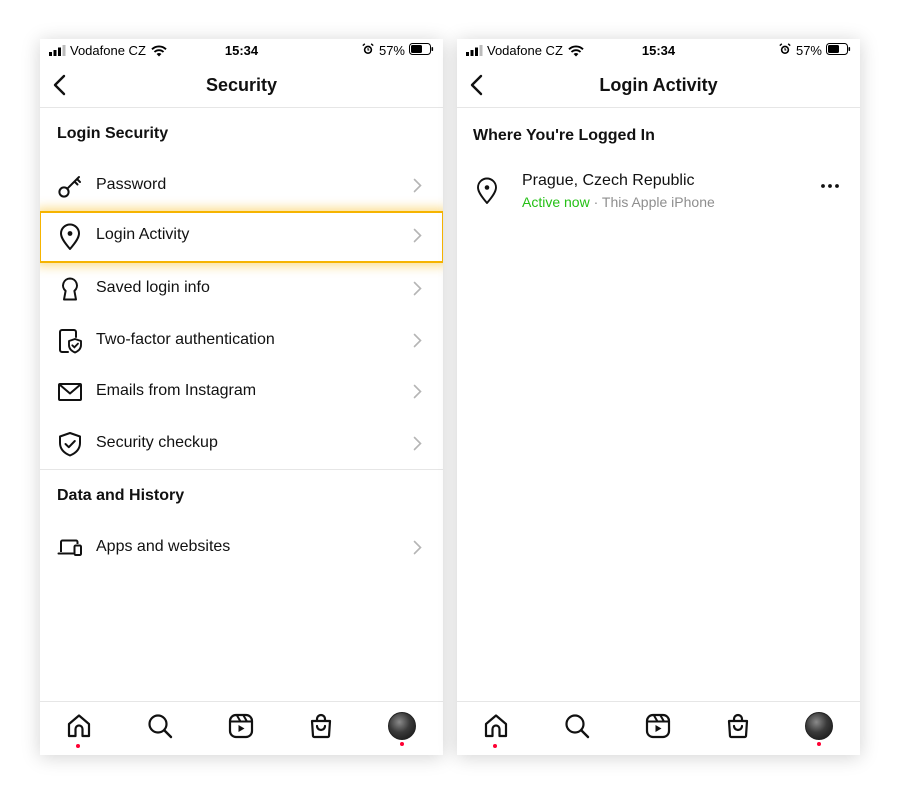 This screenshot has width=900, height=795. What do you see at coordinates (241, 443) in the screenshot?
I see `menu-item-security-checkup: Security checkup` at bounding box center [241, 443].